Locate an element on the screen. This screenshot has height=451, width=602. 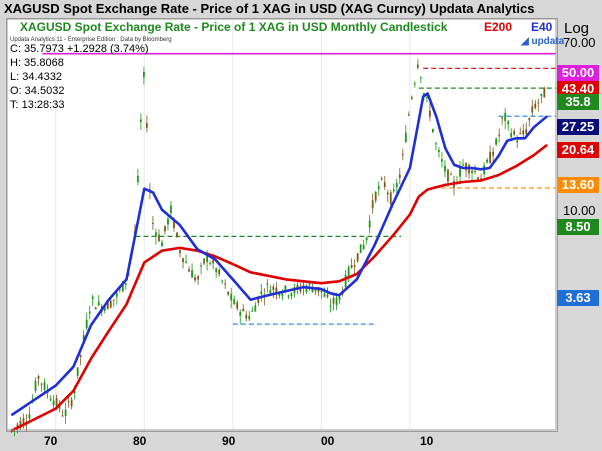
price-tag: 20.64 is located at coordinates (578, 150).